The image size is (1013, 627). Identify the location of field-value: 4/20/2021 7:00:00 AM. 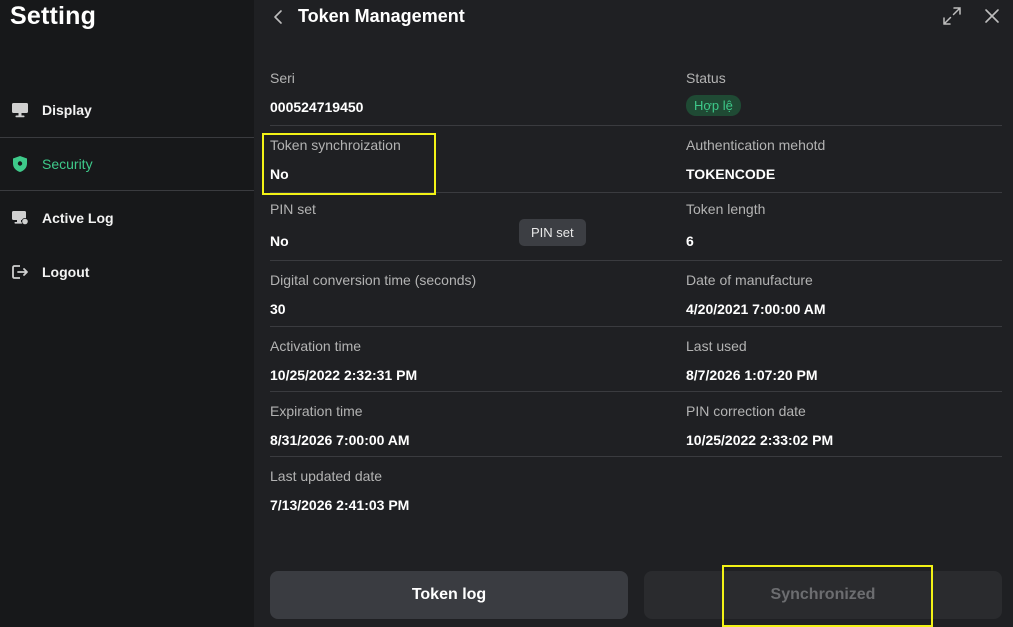
(756, 309).